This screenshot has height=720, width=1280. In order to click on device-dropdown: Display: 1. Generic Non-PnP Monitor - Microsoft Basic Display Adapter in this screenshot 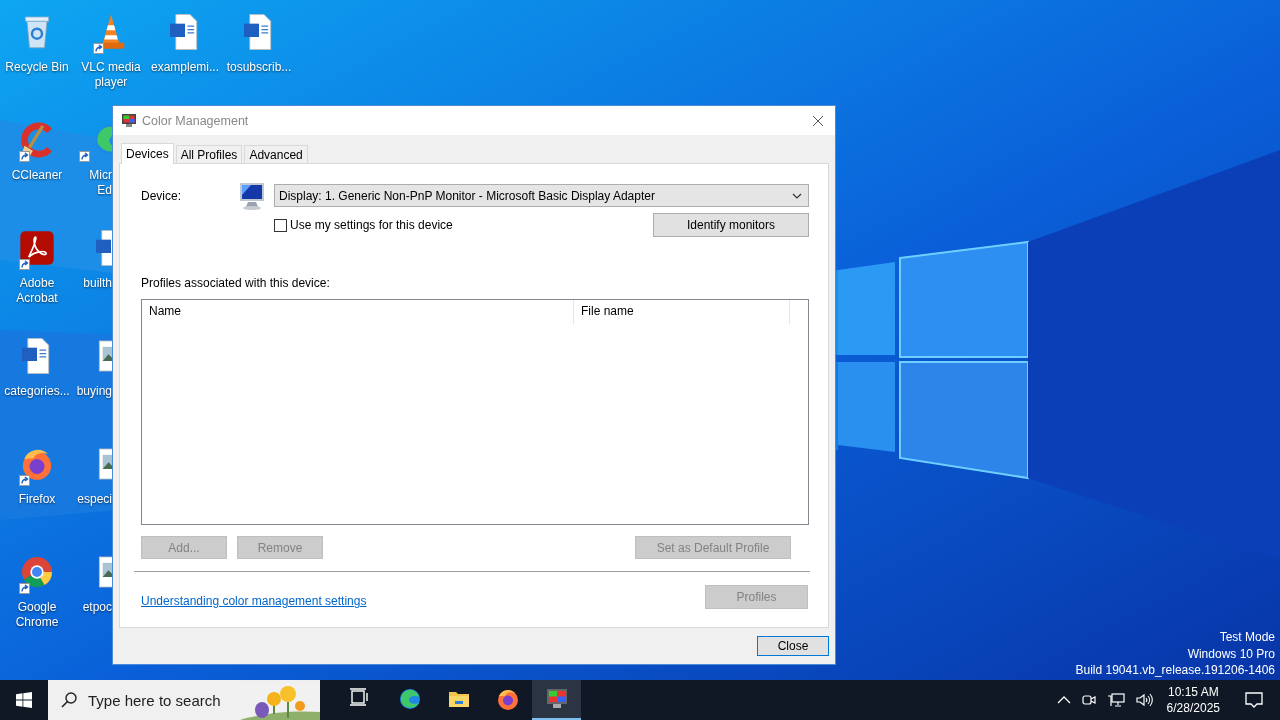, I will do `click(541, 195)`.